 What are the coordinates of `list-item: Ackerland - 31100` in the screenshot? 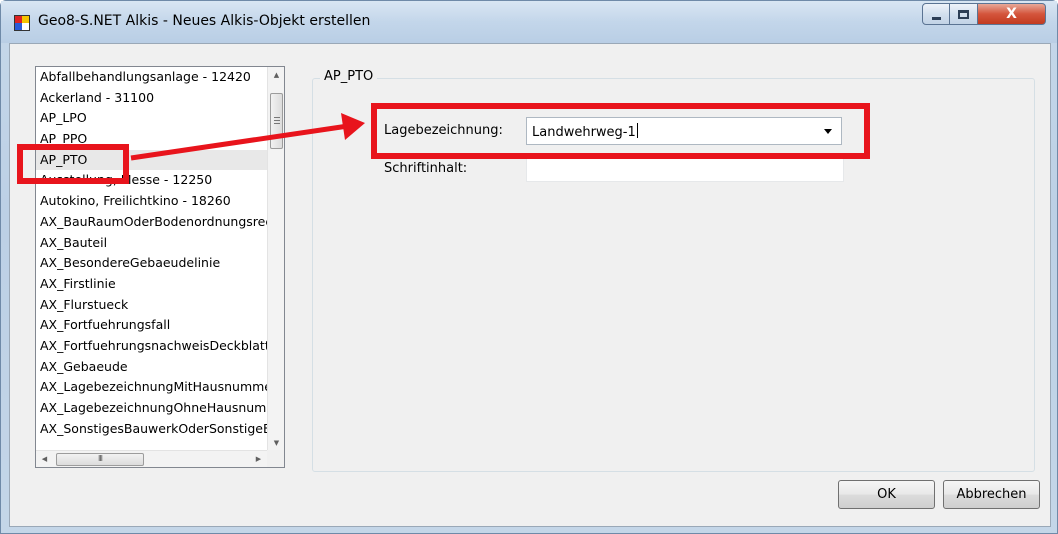 It's located at (151, 98).